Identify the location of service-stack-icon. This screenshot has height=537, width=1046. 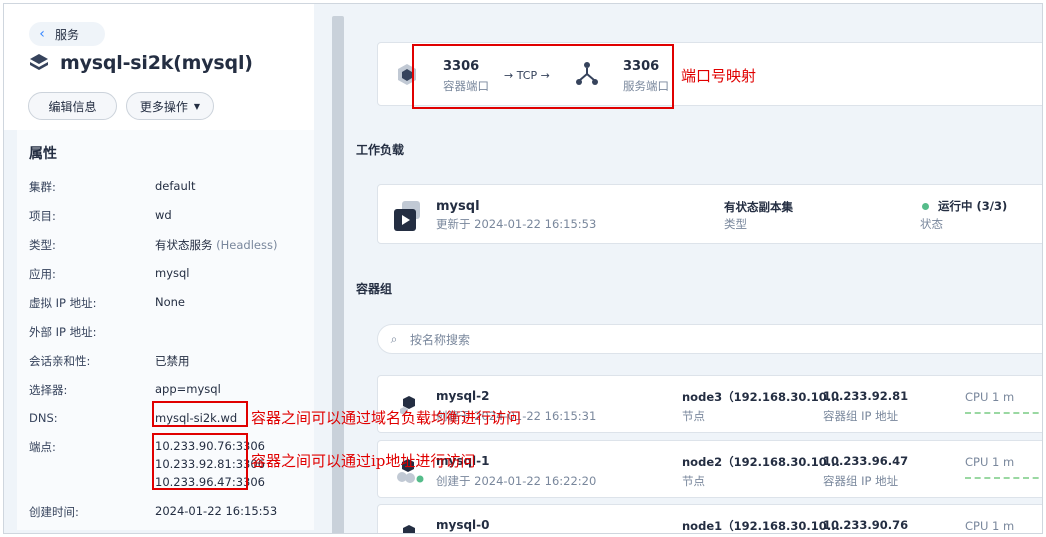
(39, 62).